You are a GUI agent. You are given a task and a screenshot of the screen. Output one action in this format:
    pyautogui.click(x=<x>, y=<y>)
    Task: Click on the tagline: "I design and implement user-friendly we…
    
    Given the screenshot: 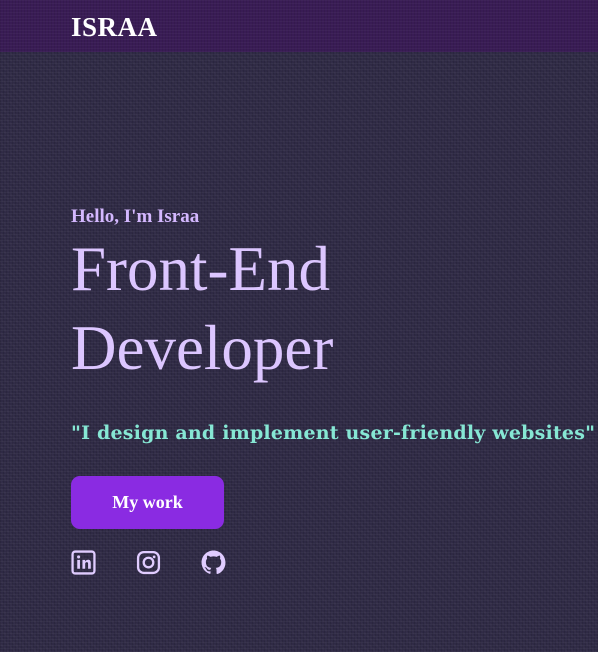 What is the action you would take?
    pyautogui.click(x=333, y=433)
    